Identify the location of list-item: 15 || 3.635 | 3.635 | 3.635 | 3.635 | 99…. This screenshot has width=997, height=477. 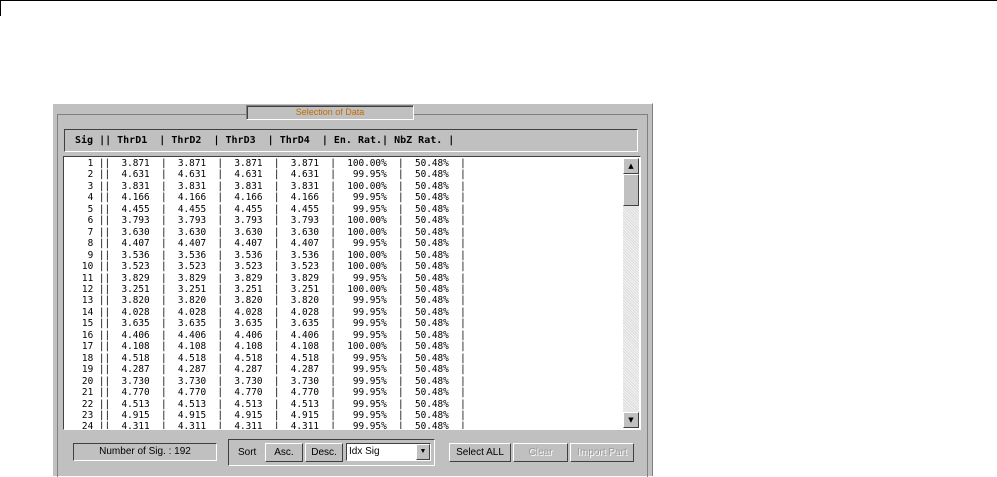
(265, 323).